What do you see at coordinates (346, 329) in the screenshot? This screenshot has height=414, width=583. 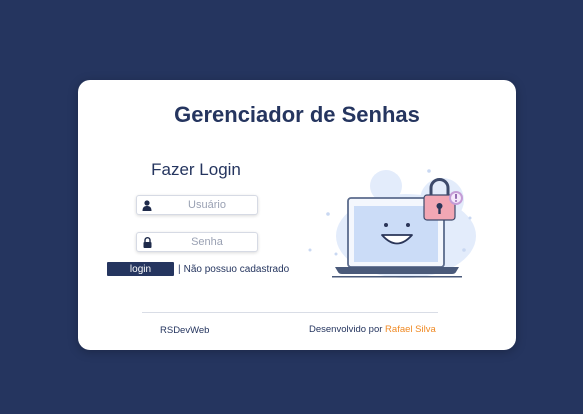 I see `credit-prefix: Desenvolvido por` at bounding box center [346, 329].